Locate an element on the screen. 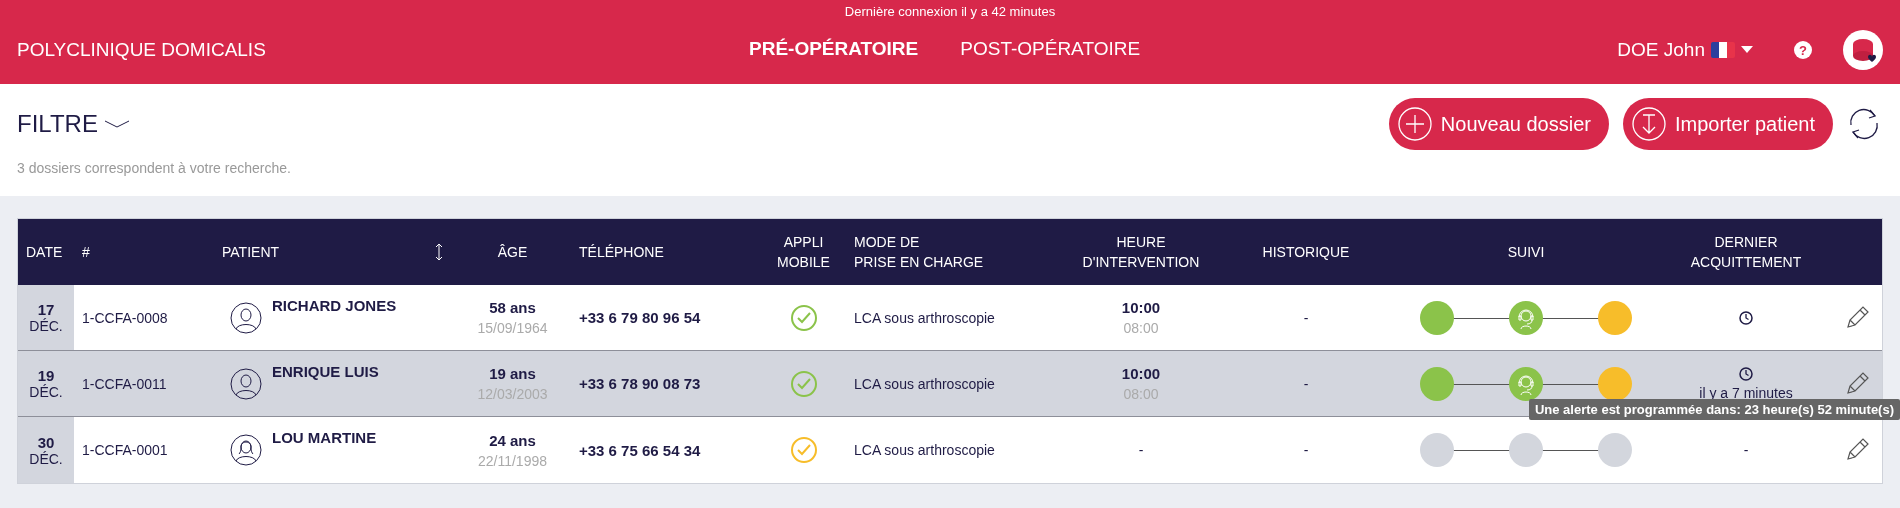  birth-date: 15/09/1964 is located at coordinates (512, 328).